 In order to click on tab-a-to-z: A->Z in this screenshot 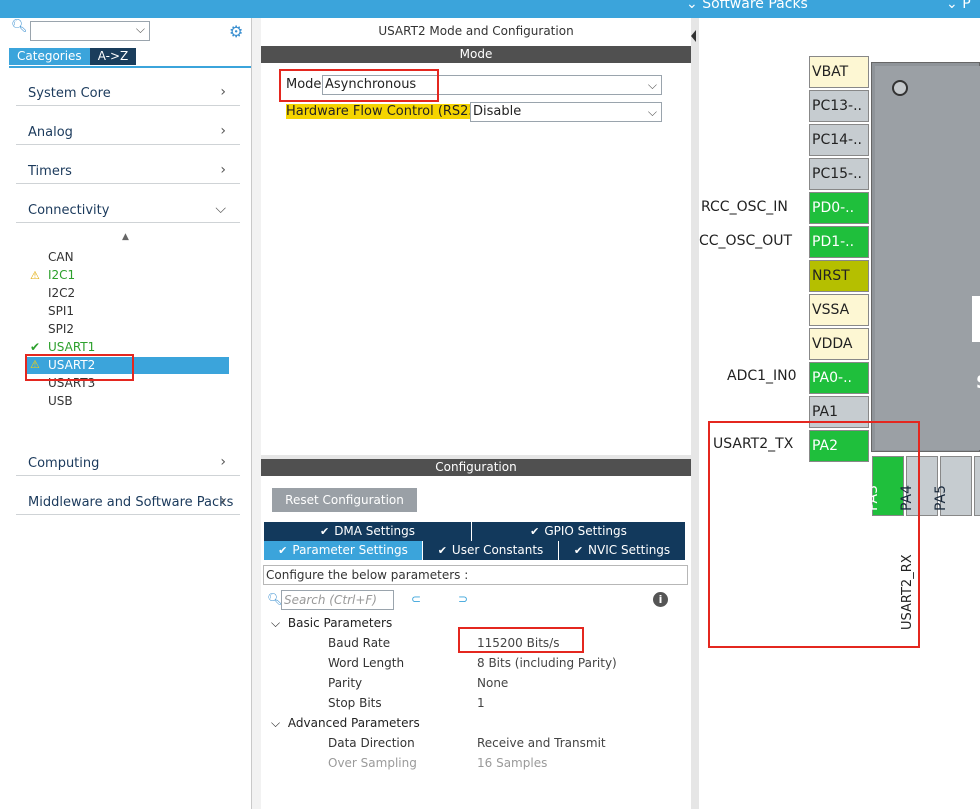, I will do `click(113, 56)`.